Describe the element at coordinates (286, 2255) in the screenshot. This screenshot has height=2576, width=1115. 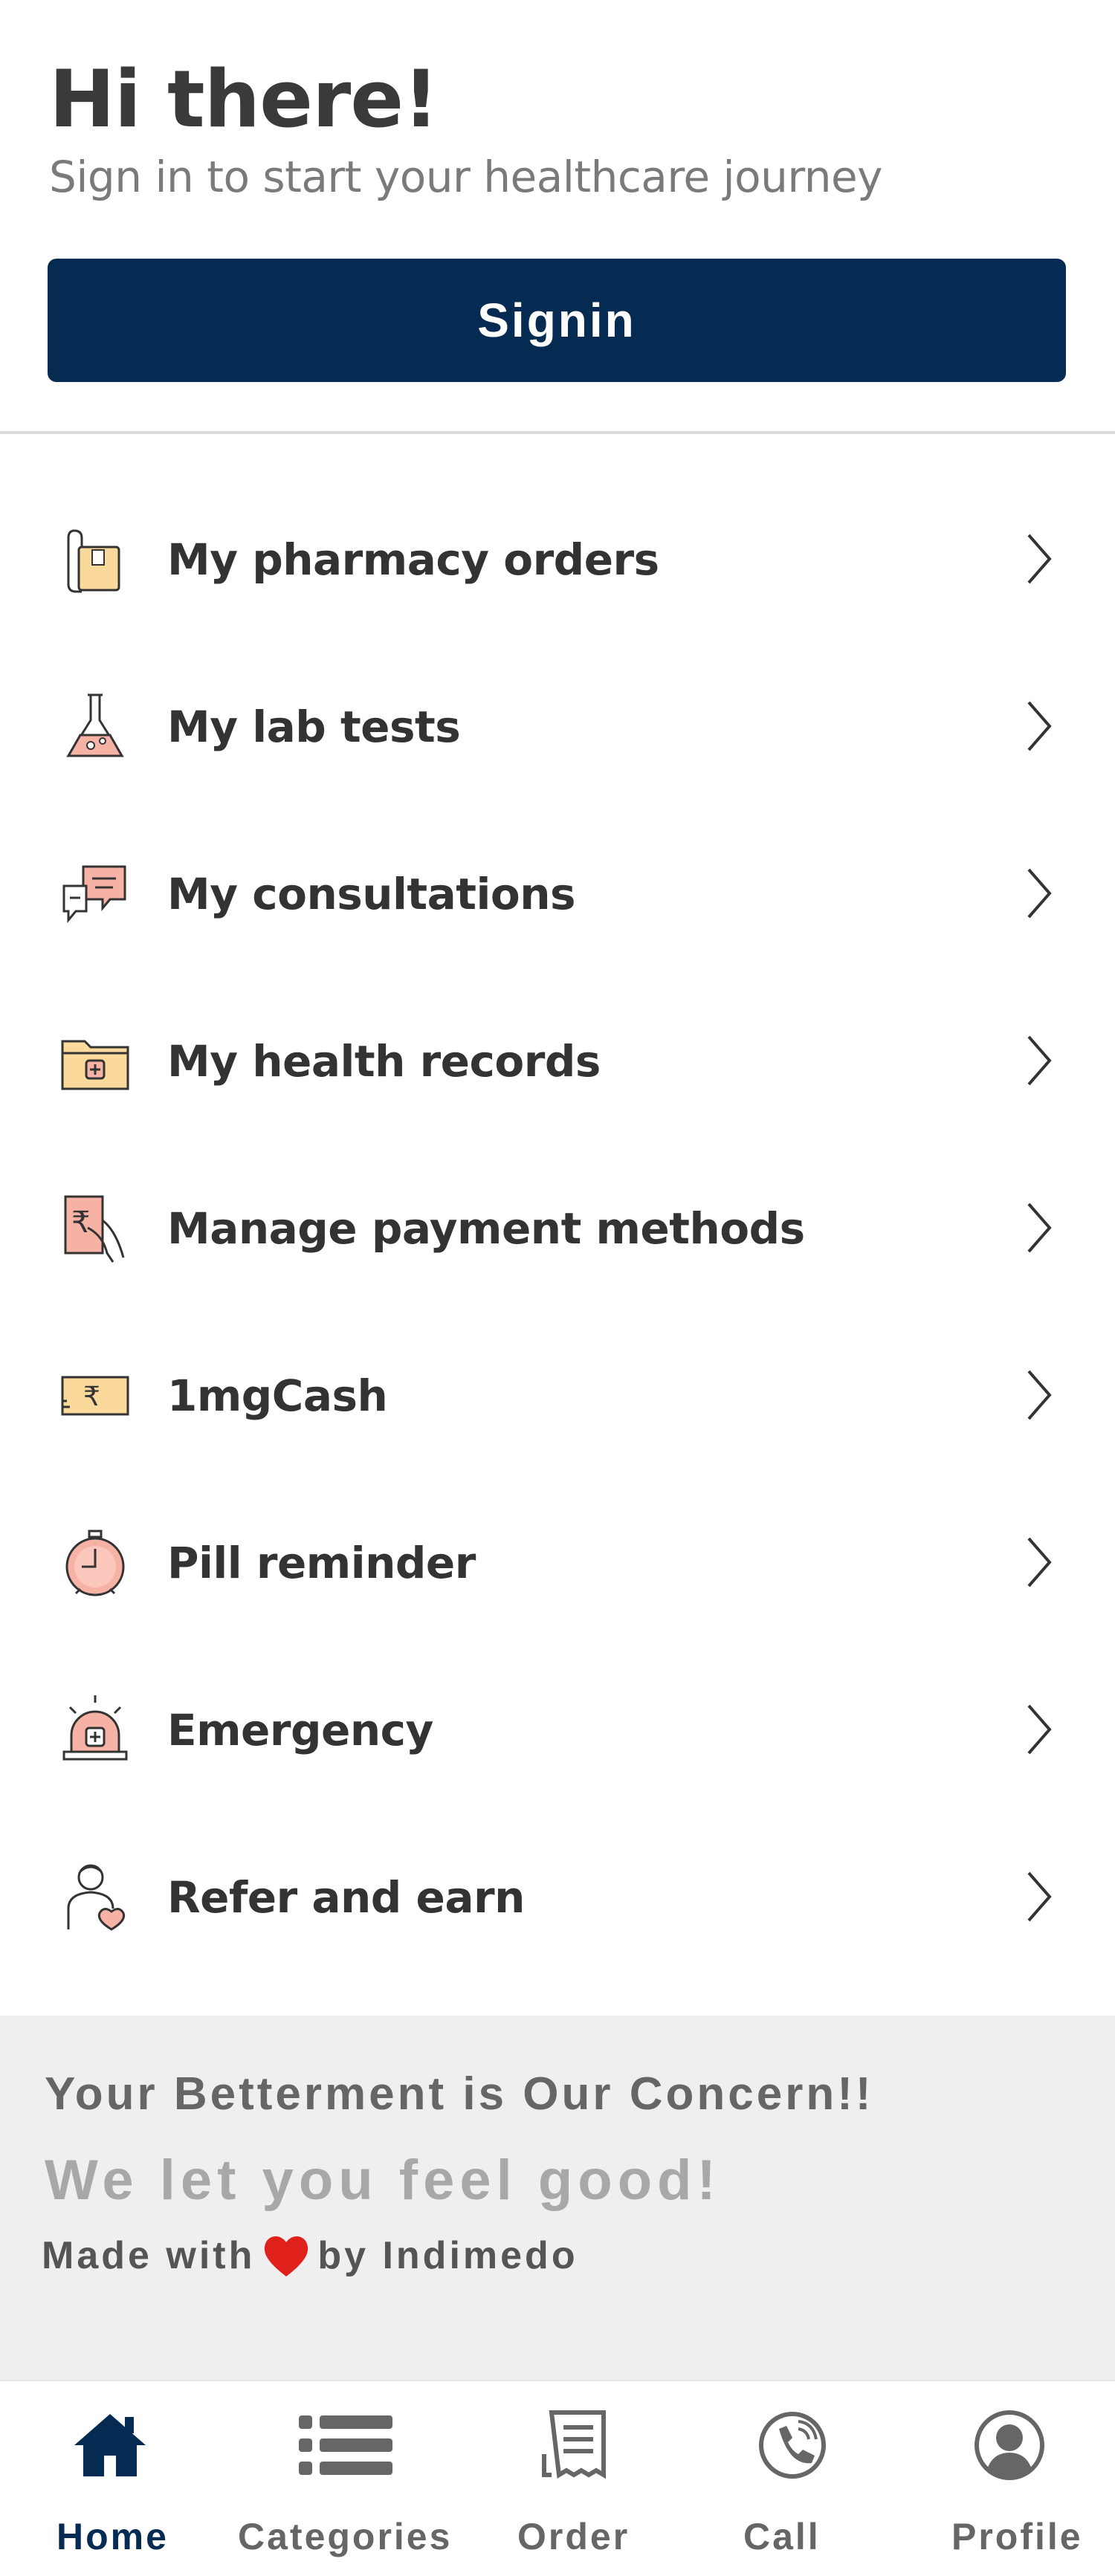
I see `heart-icon` at that location.